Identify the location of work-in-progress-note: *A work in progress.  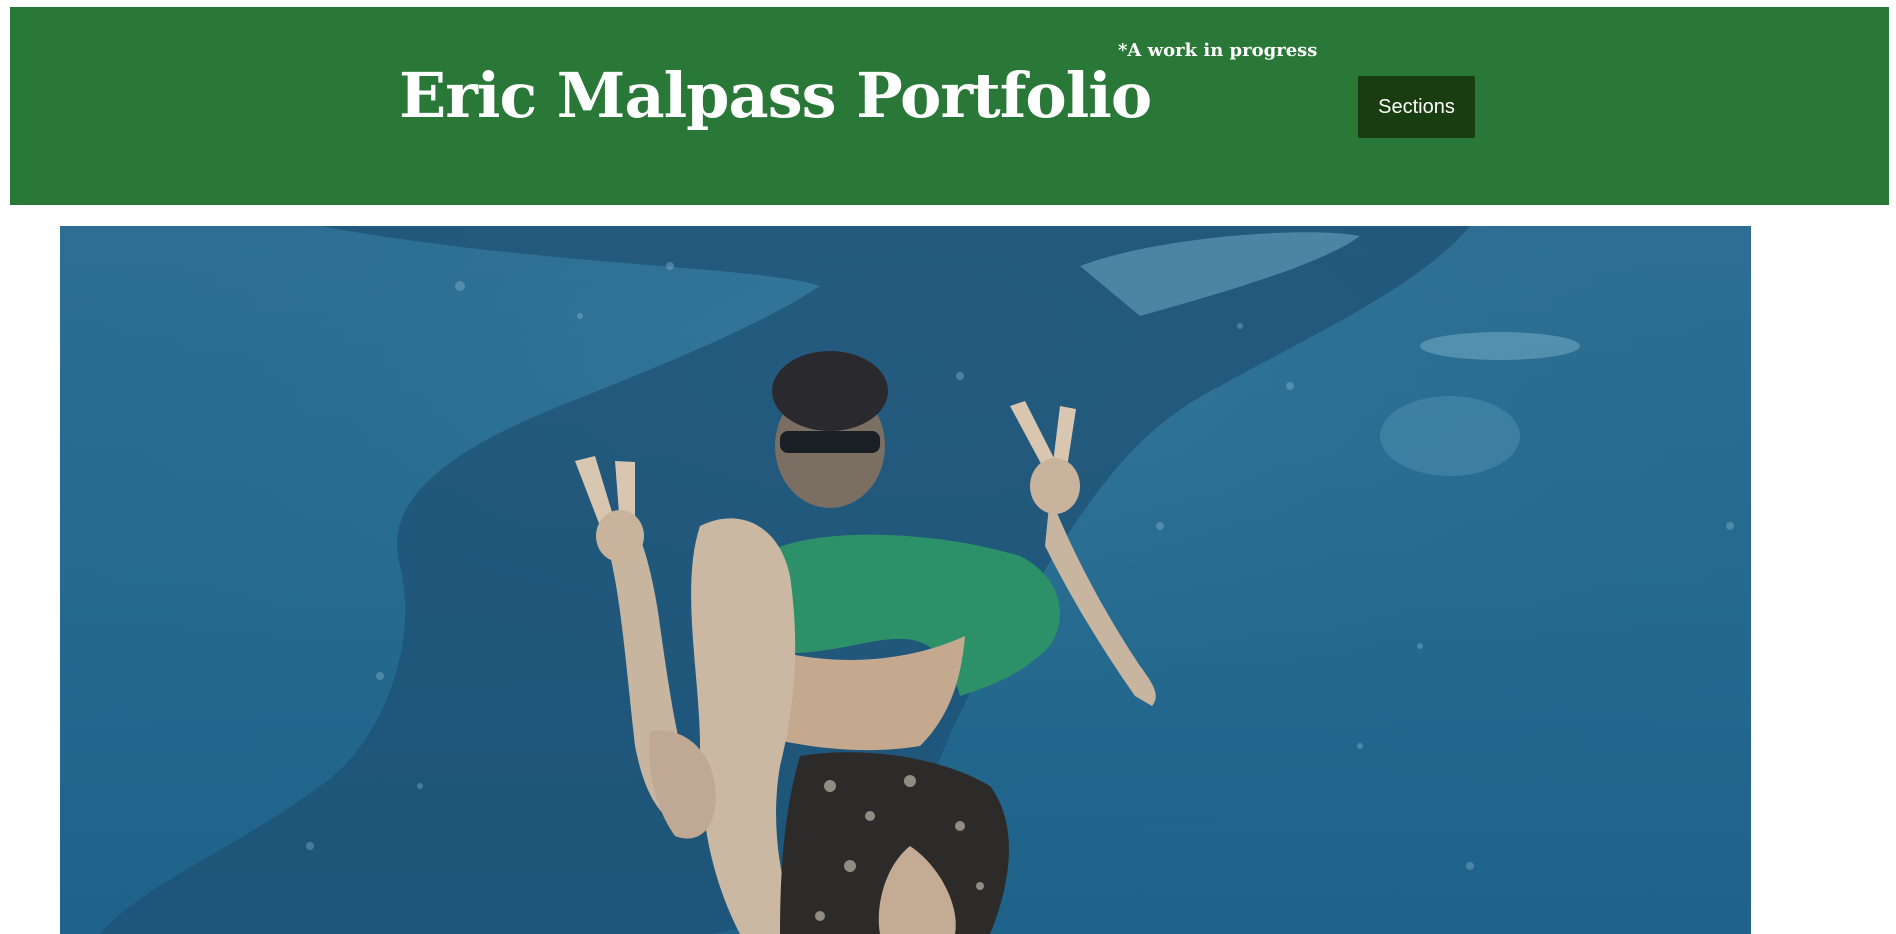
(1218, 50).